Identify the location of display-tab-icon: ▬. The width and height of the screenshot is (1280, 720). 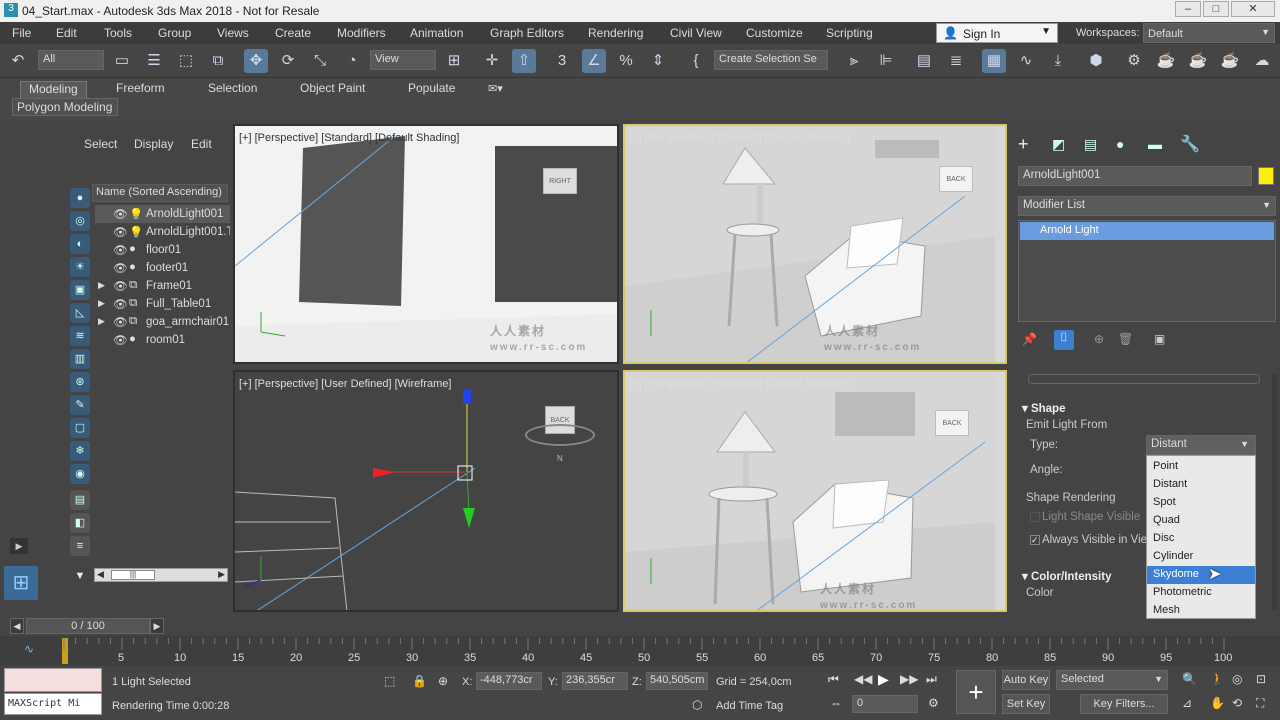
(1155, 144).